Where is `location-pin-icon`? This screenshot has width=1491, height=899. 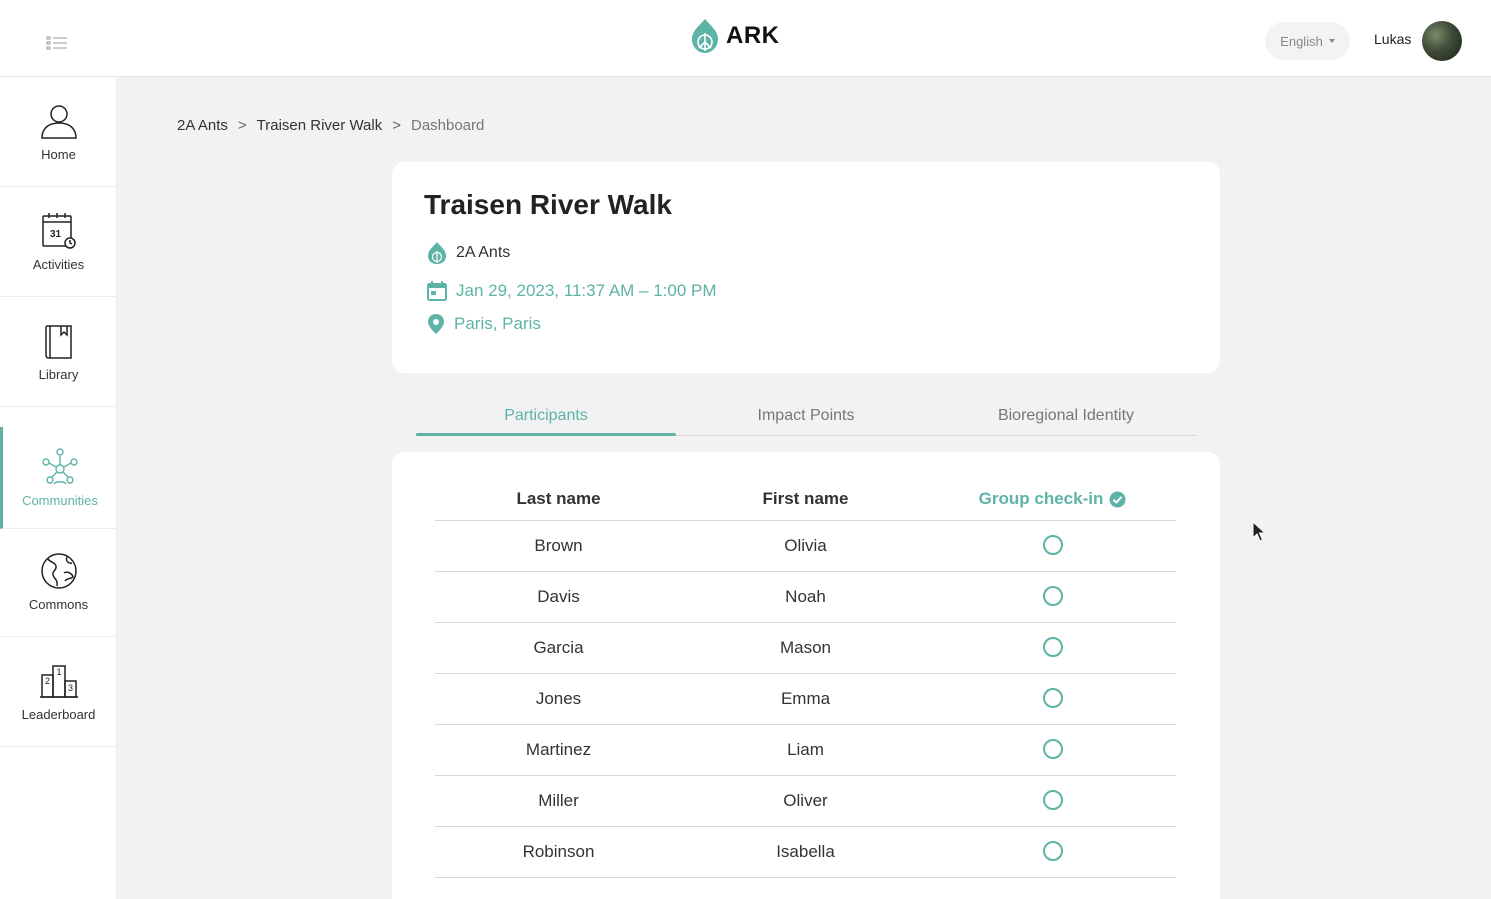
location-pin-icon is located at coordinates (436, 324).